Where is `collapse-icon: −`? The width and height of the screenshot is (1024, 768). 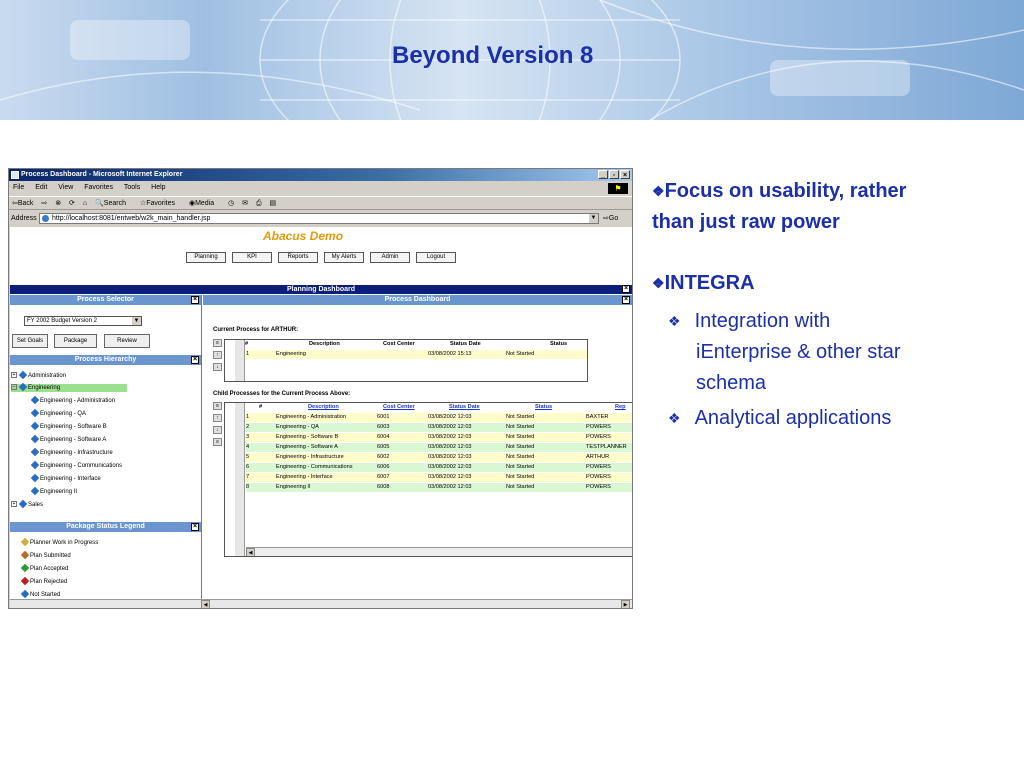 collapse-icon: − is located at coordinates (14, 387).